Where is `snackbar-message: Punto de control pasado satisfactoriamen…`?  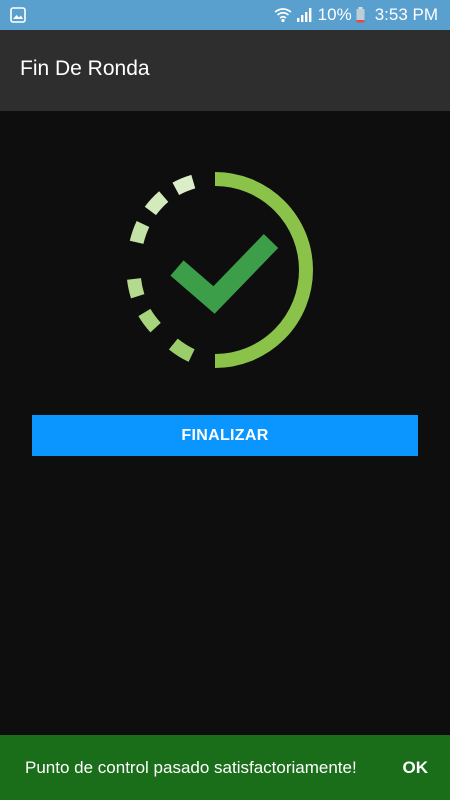 snackbar-message: Punto de control pasado satisfactoriamen… is located at coordinates (191, 767).